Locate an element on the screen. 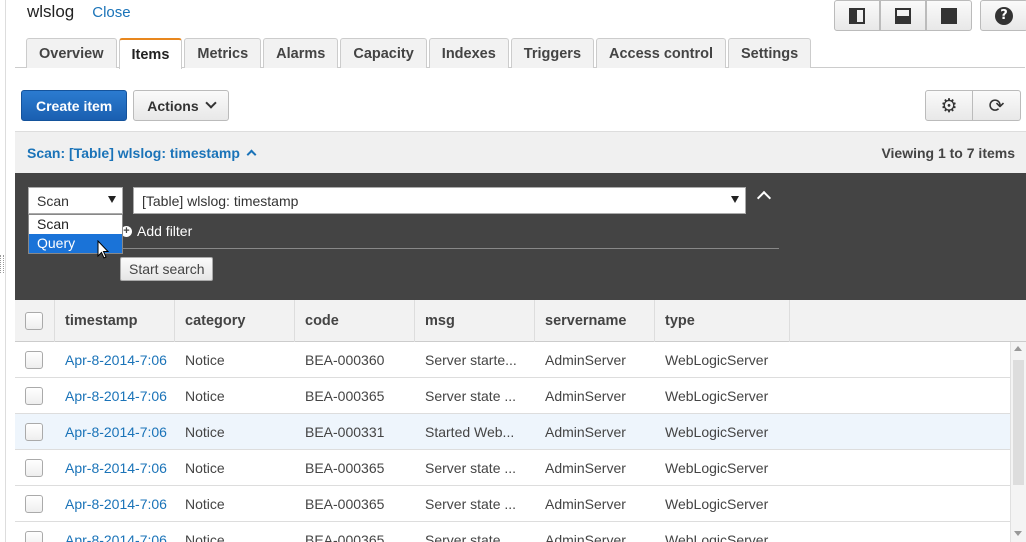 The height and width of the screenshot is (542, 1026). cell-code: BEA-000331 is located at coordinates (345, 431).